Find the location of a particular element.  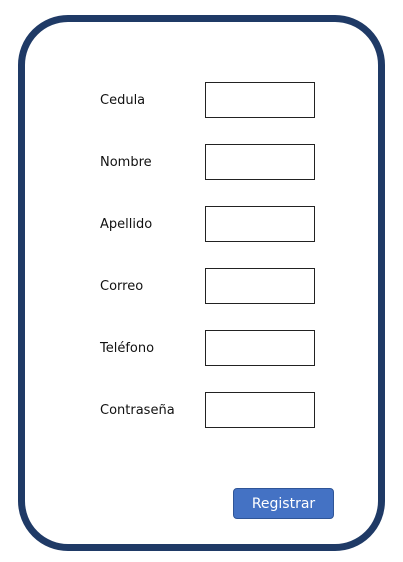

contrasena-row: Contraseña is located at coordinates (201, 411).